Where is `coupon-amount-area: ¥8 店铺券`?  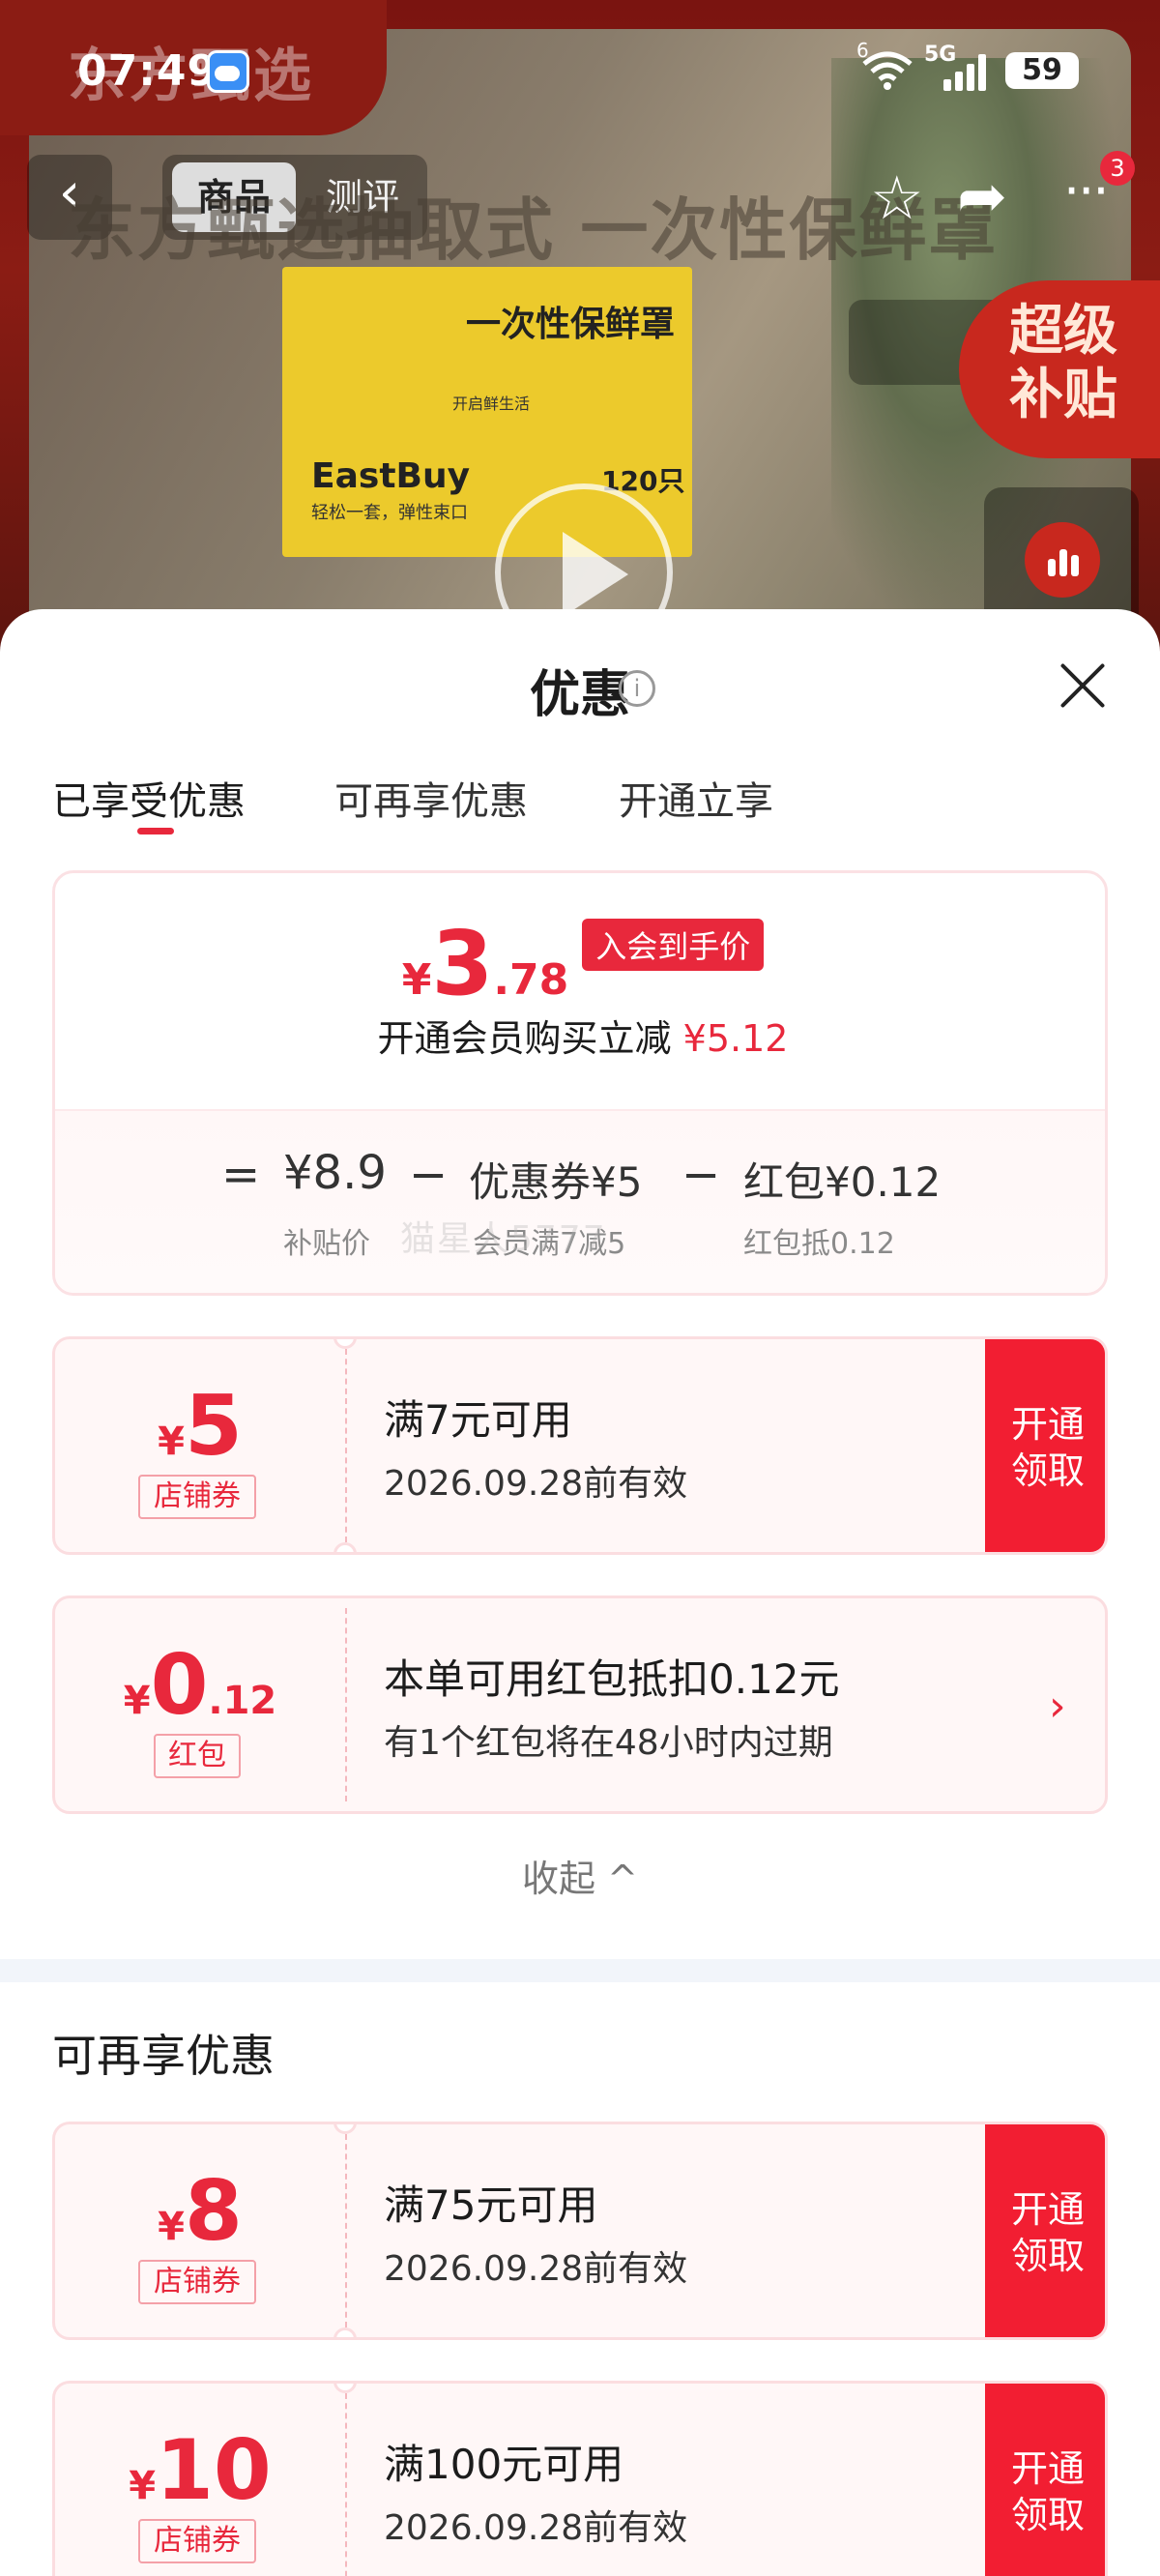
coupon-amount-area: ¥8 店铺券 is located at coordinates (200, 2230).